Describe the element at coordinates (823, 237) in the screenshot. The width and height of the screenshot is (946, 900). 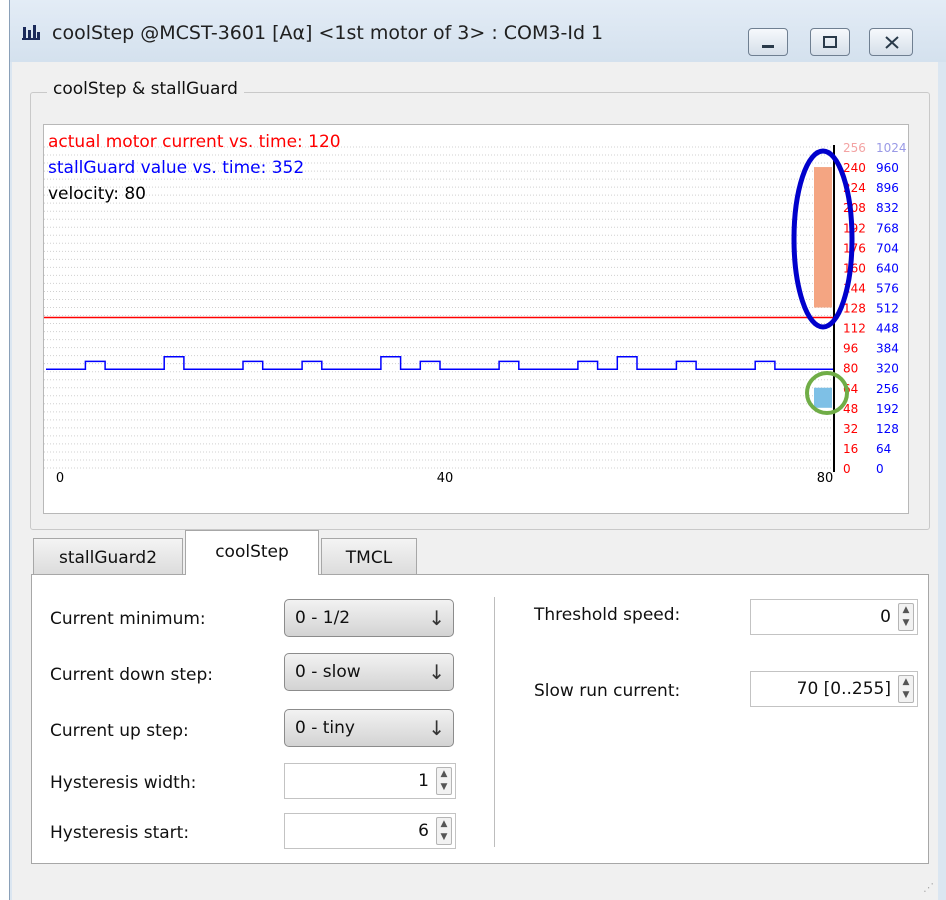
I see `stallGuard-bar-indicator` at that location.